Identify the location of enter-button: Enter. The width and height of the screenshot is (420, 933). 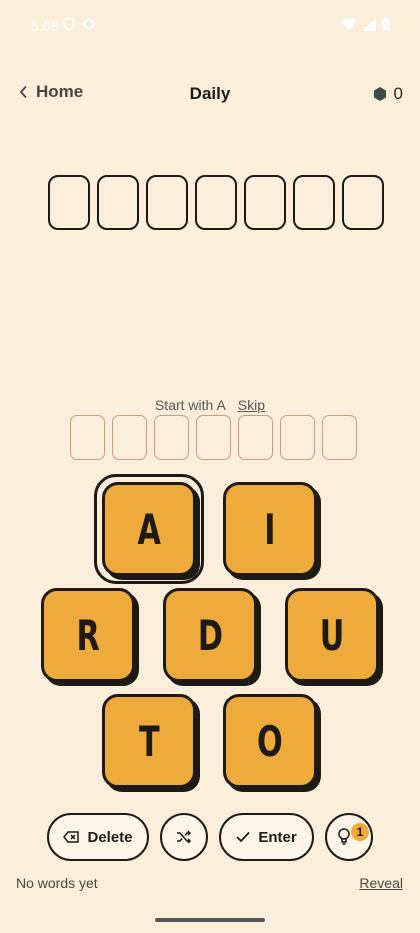
(266, 837).